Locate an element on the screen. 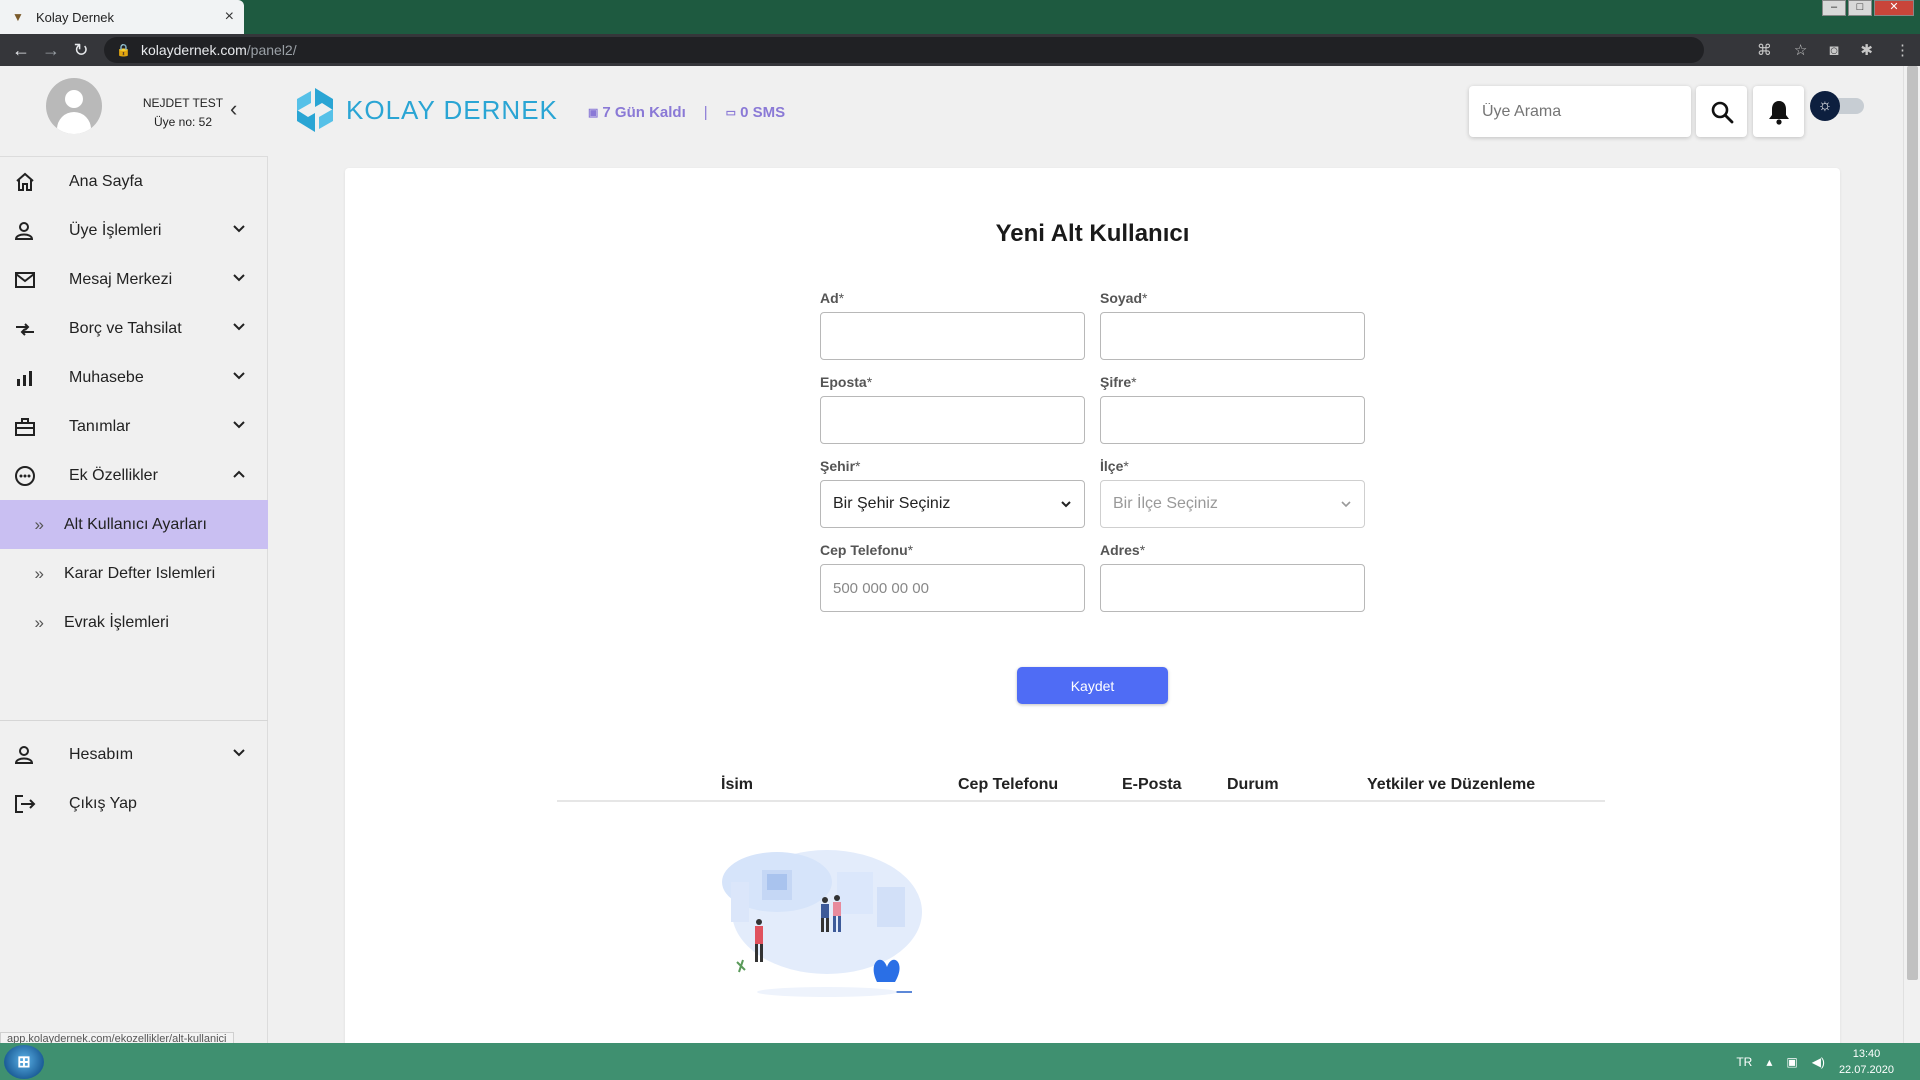 This screenshot has width=1920, height=1080. brand-logo: KOLAY DERNEK is located at coordinates (425, 110).